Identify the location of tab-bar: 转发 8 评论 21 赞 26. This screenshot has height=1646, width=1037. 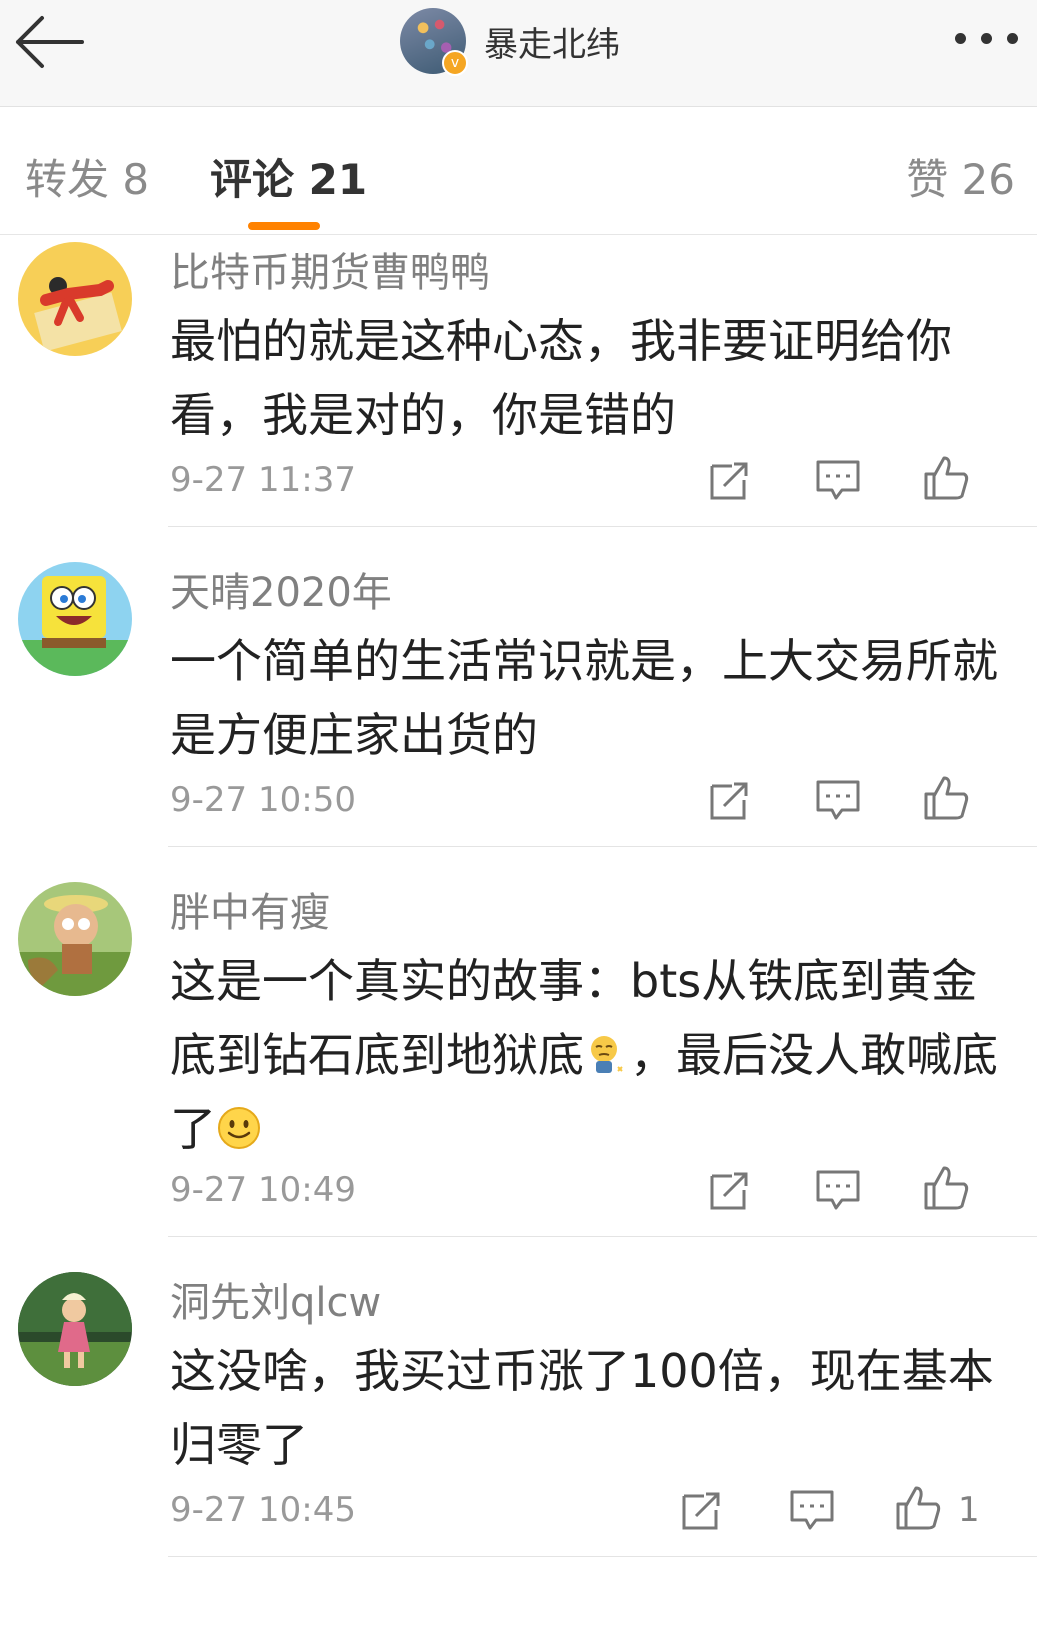
(518, 170).